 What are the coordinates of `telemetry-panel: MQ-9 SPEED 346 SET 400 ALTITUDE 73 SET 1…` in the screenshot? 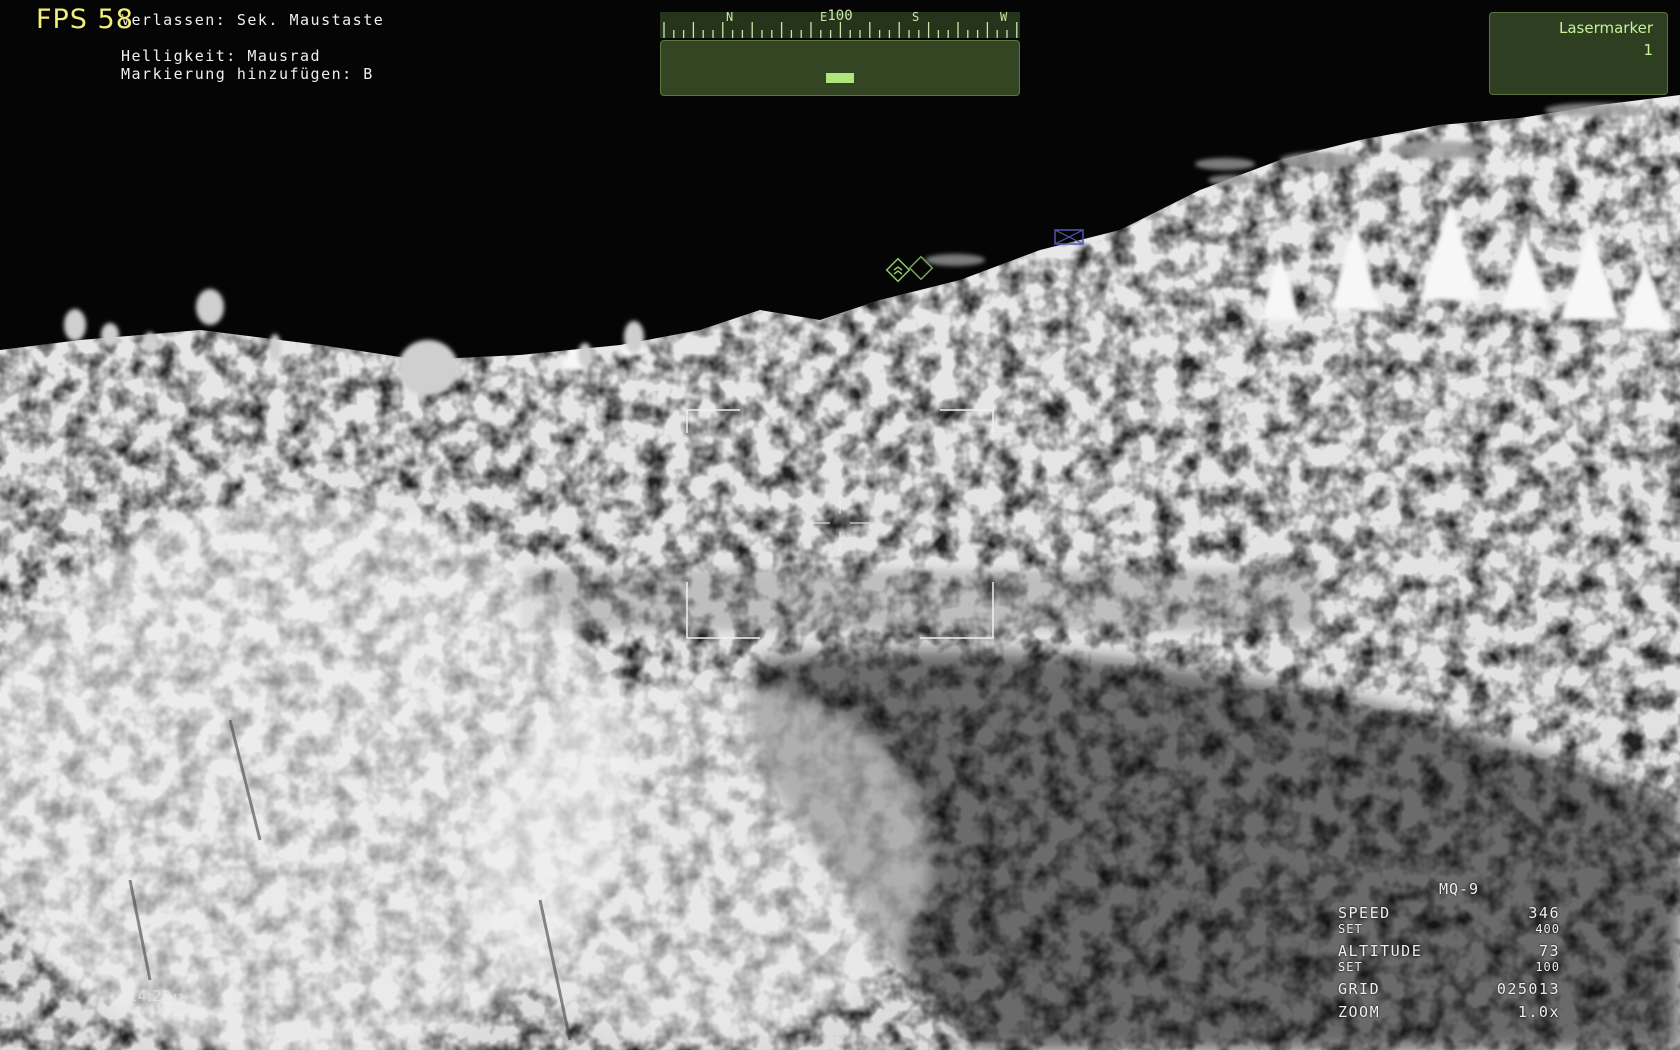 It's located at (1449, 950).